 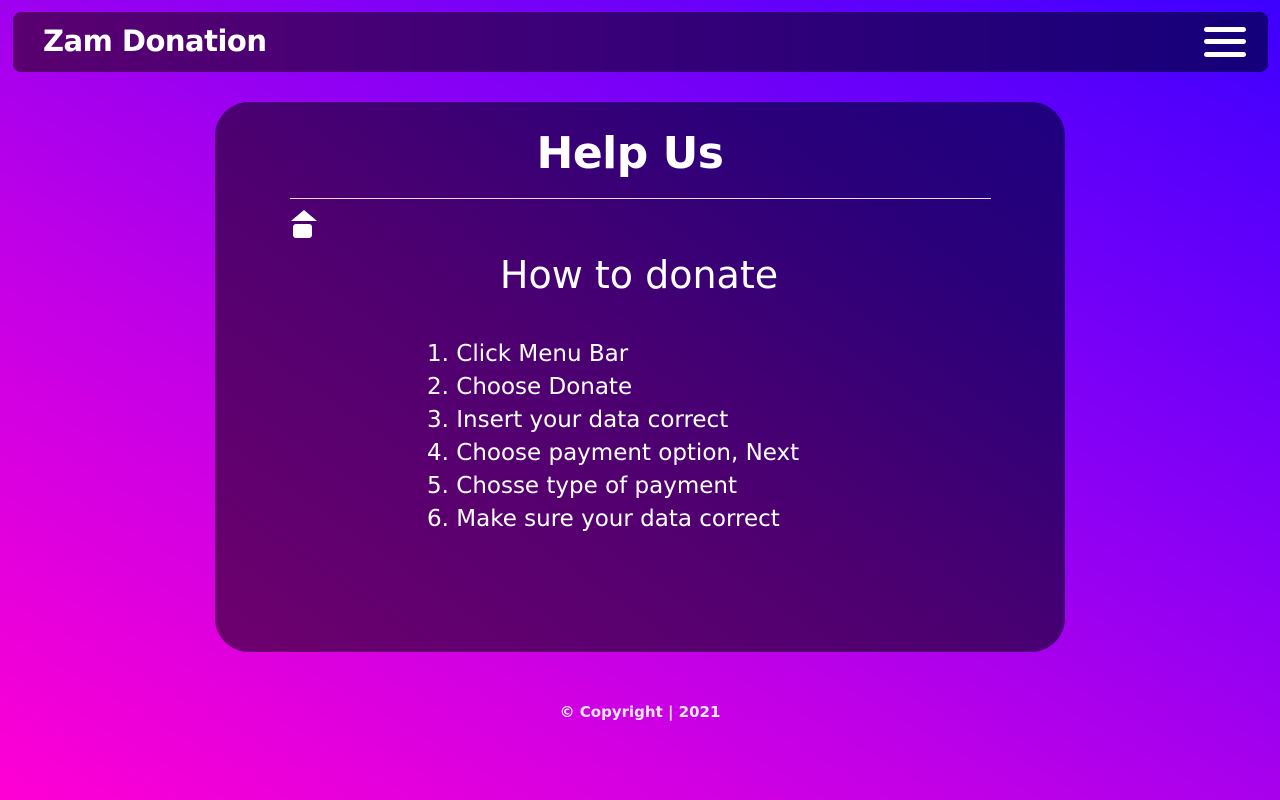 What do you see at coordinates (630, 153) in the screenshot?
I see `page-title: Help Us` at bounding box center [630, 153].